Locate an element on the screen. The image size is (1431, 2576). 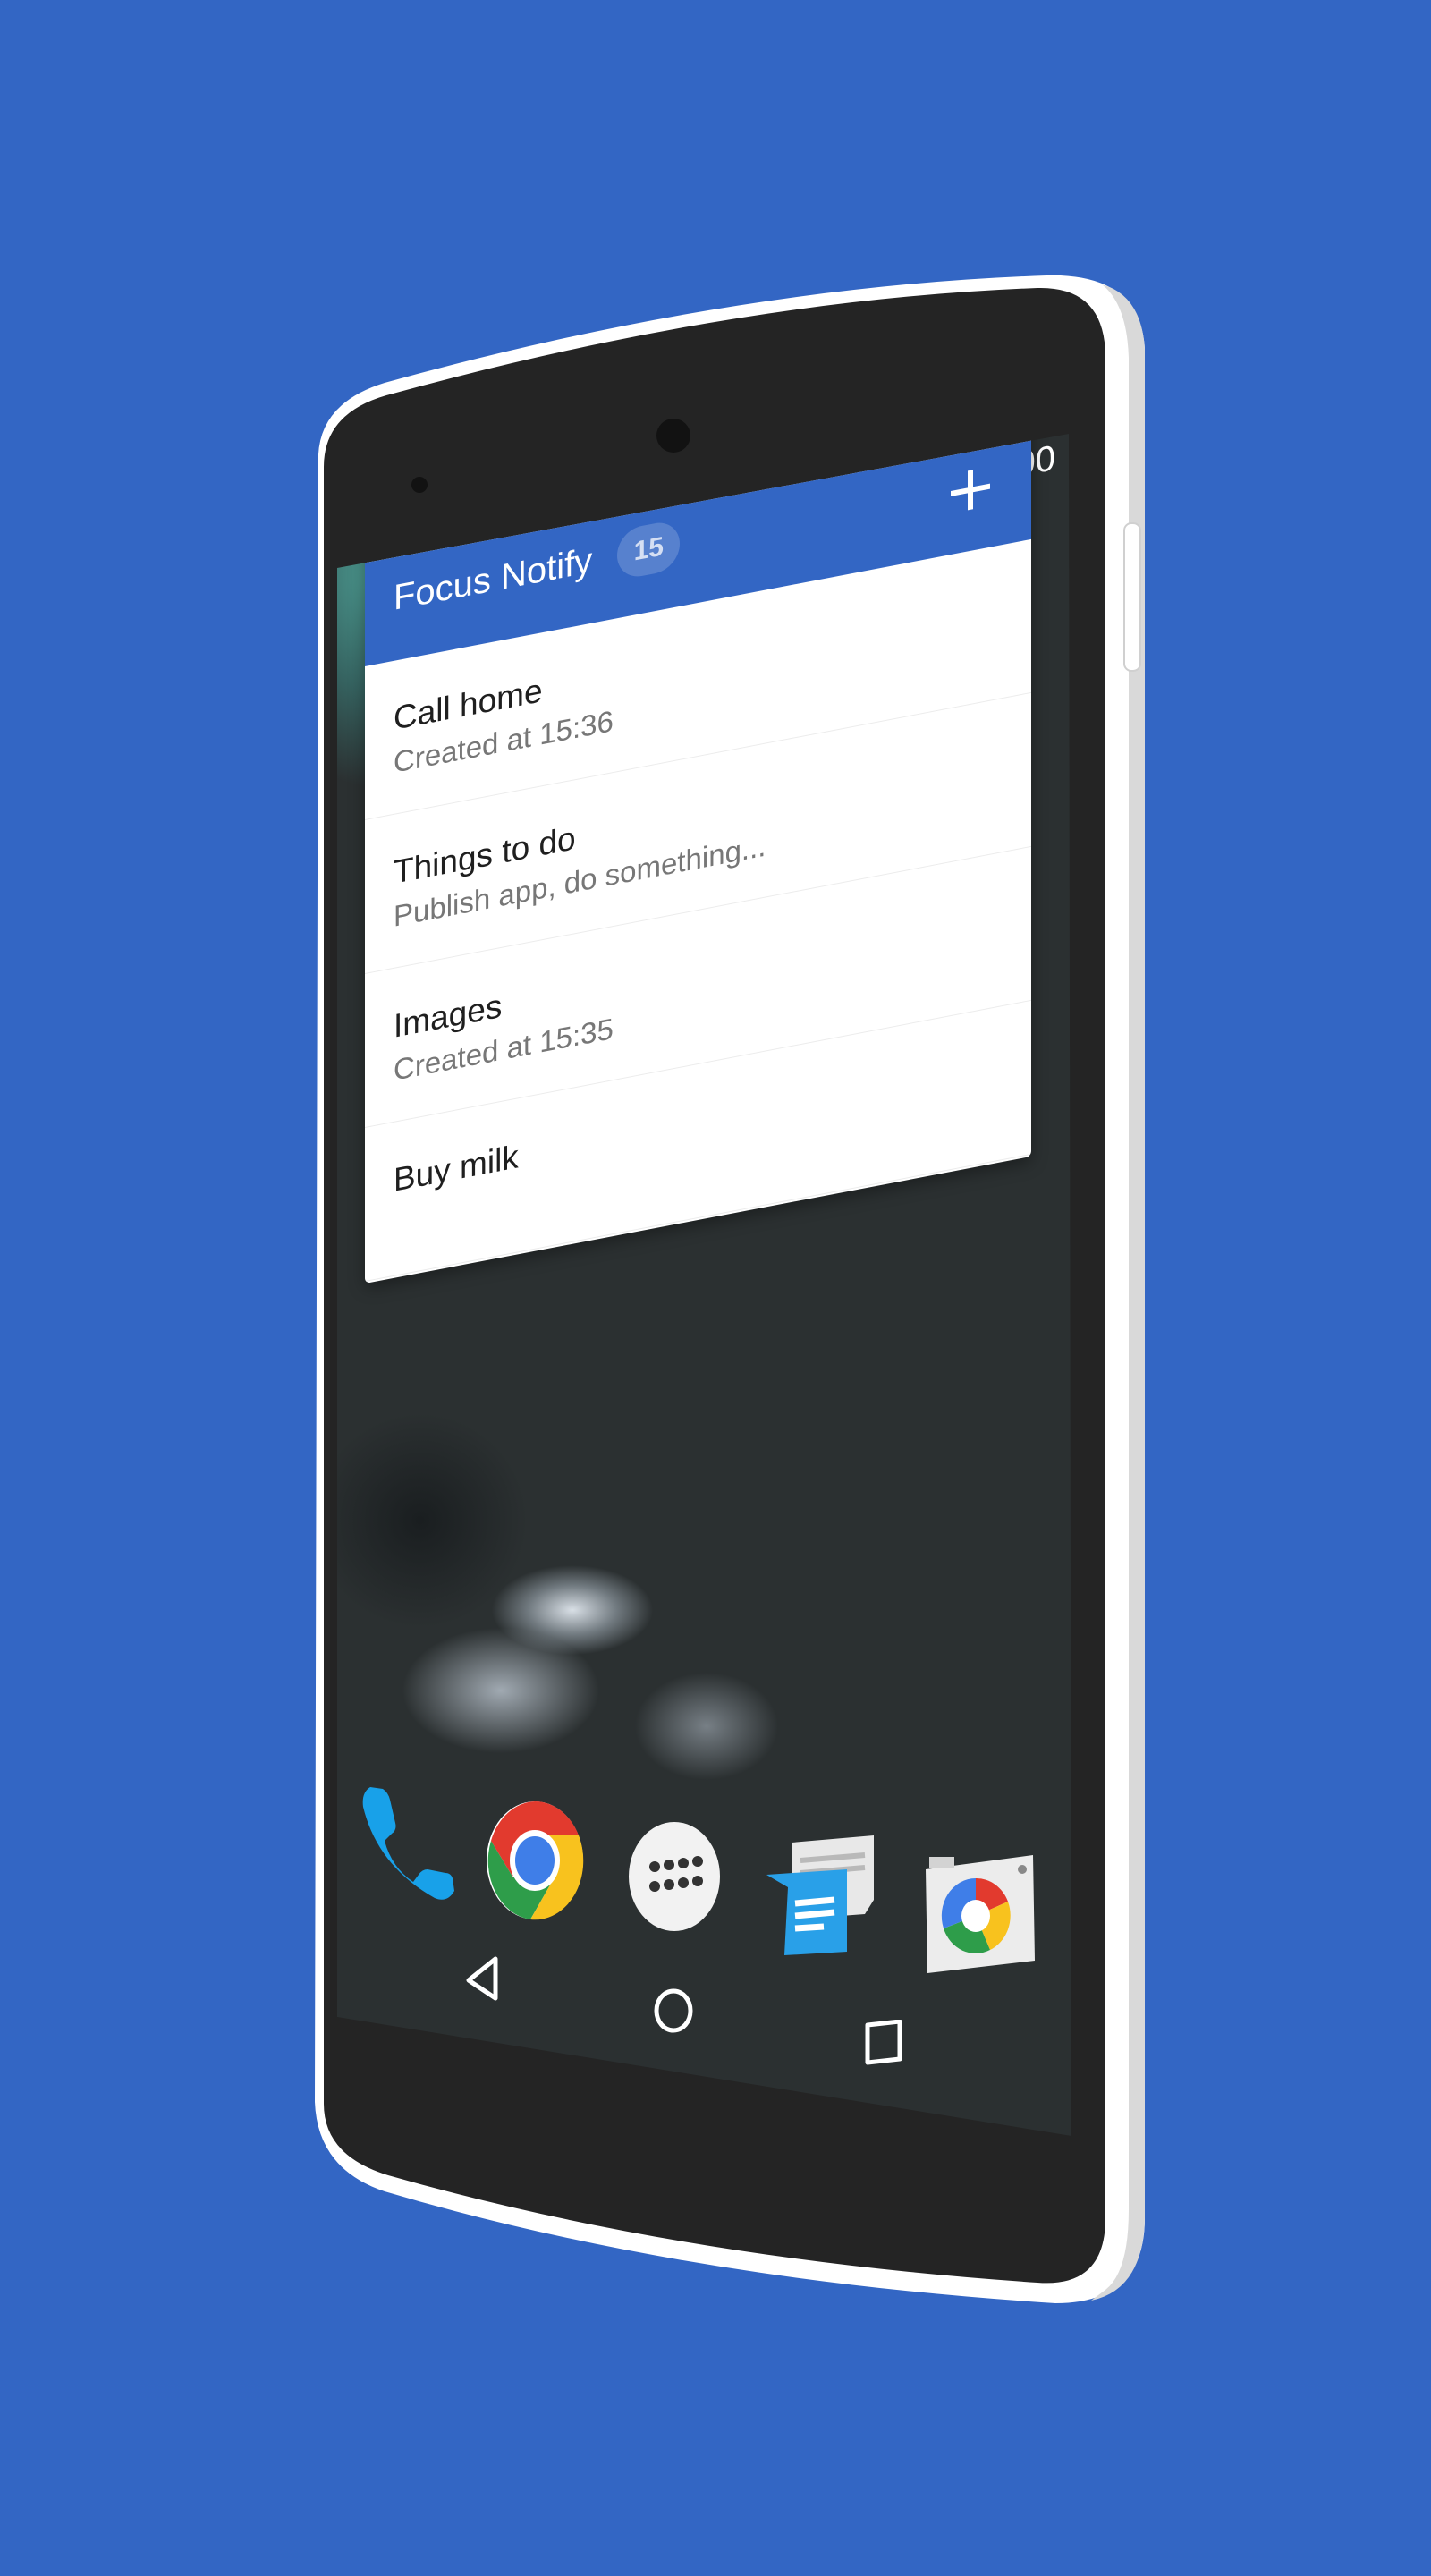
recents-icon is located at coordinates (884, 2043).